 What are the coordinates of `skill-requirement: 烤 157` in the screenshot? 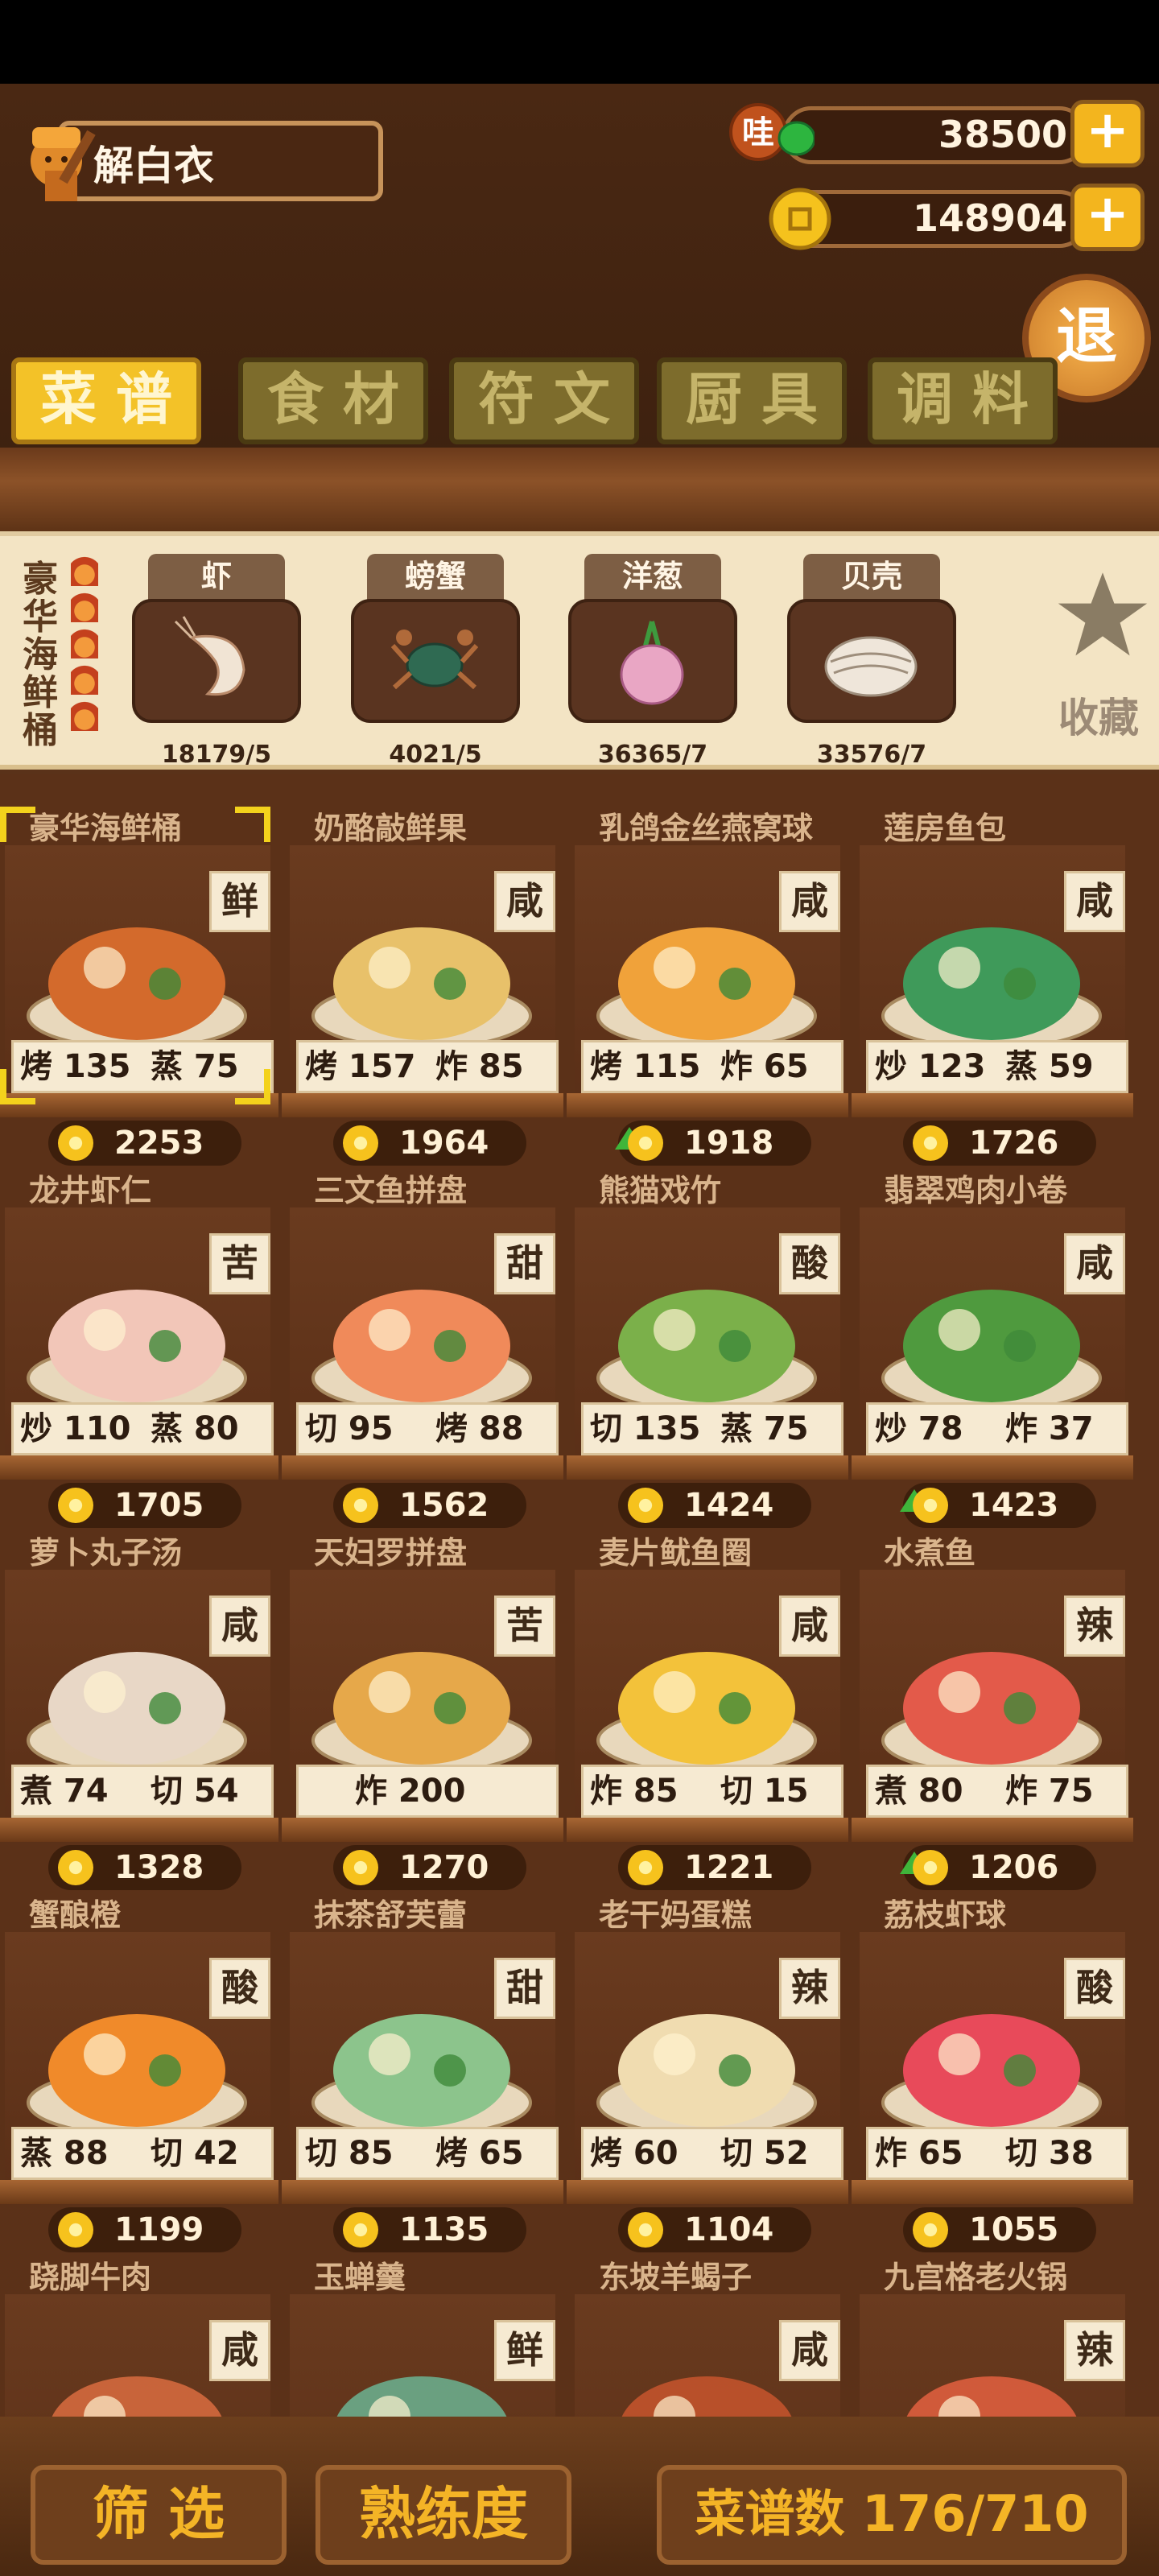 It's located at (360, 1066).